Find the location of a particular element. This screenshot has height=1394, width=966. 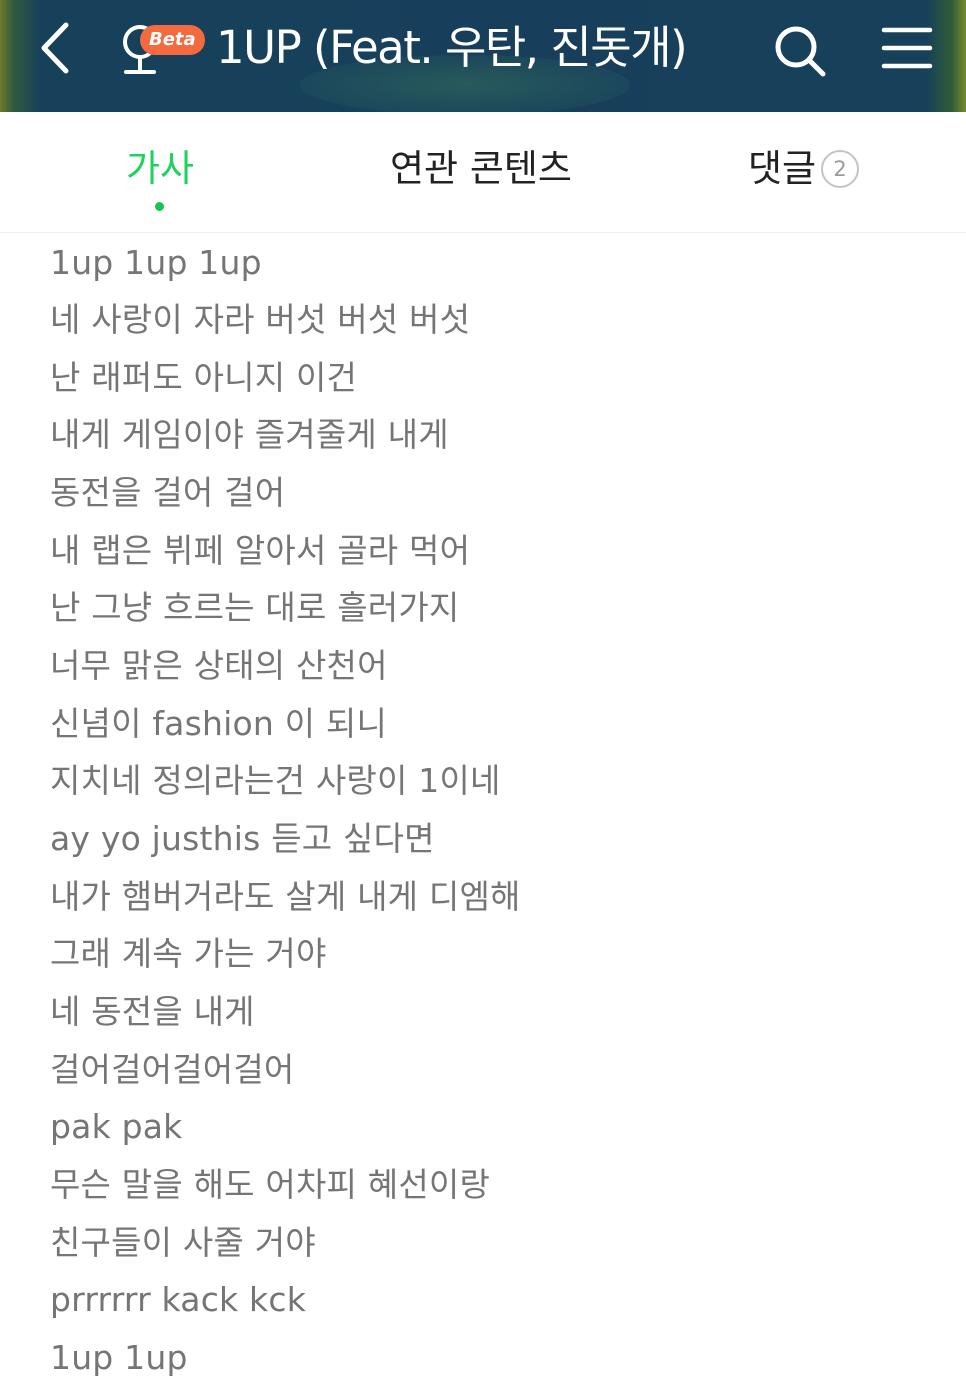

song-title: 1UP (Feat. 우탄, 진돗개) is located at coordinates (452, 47).